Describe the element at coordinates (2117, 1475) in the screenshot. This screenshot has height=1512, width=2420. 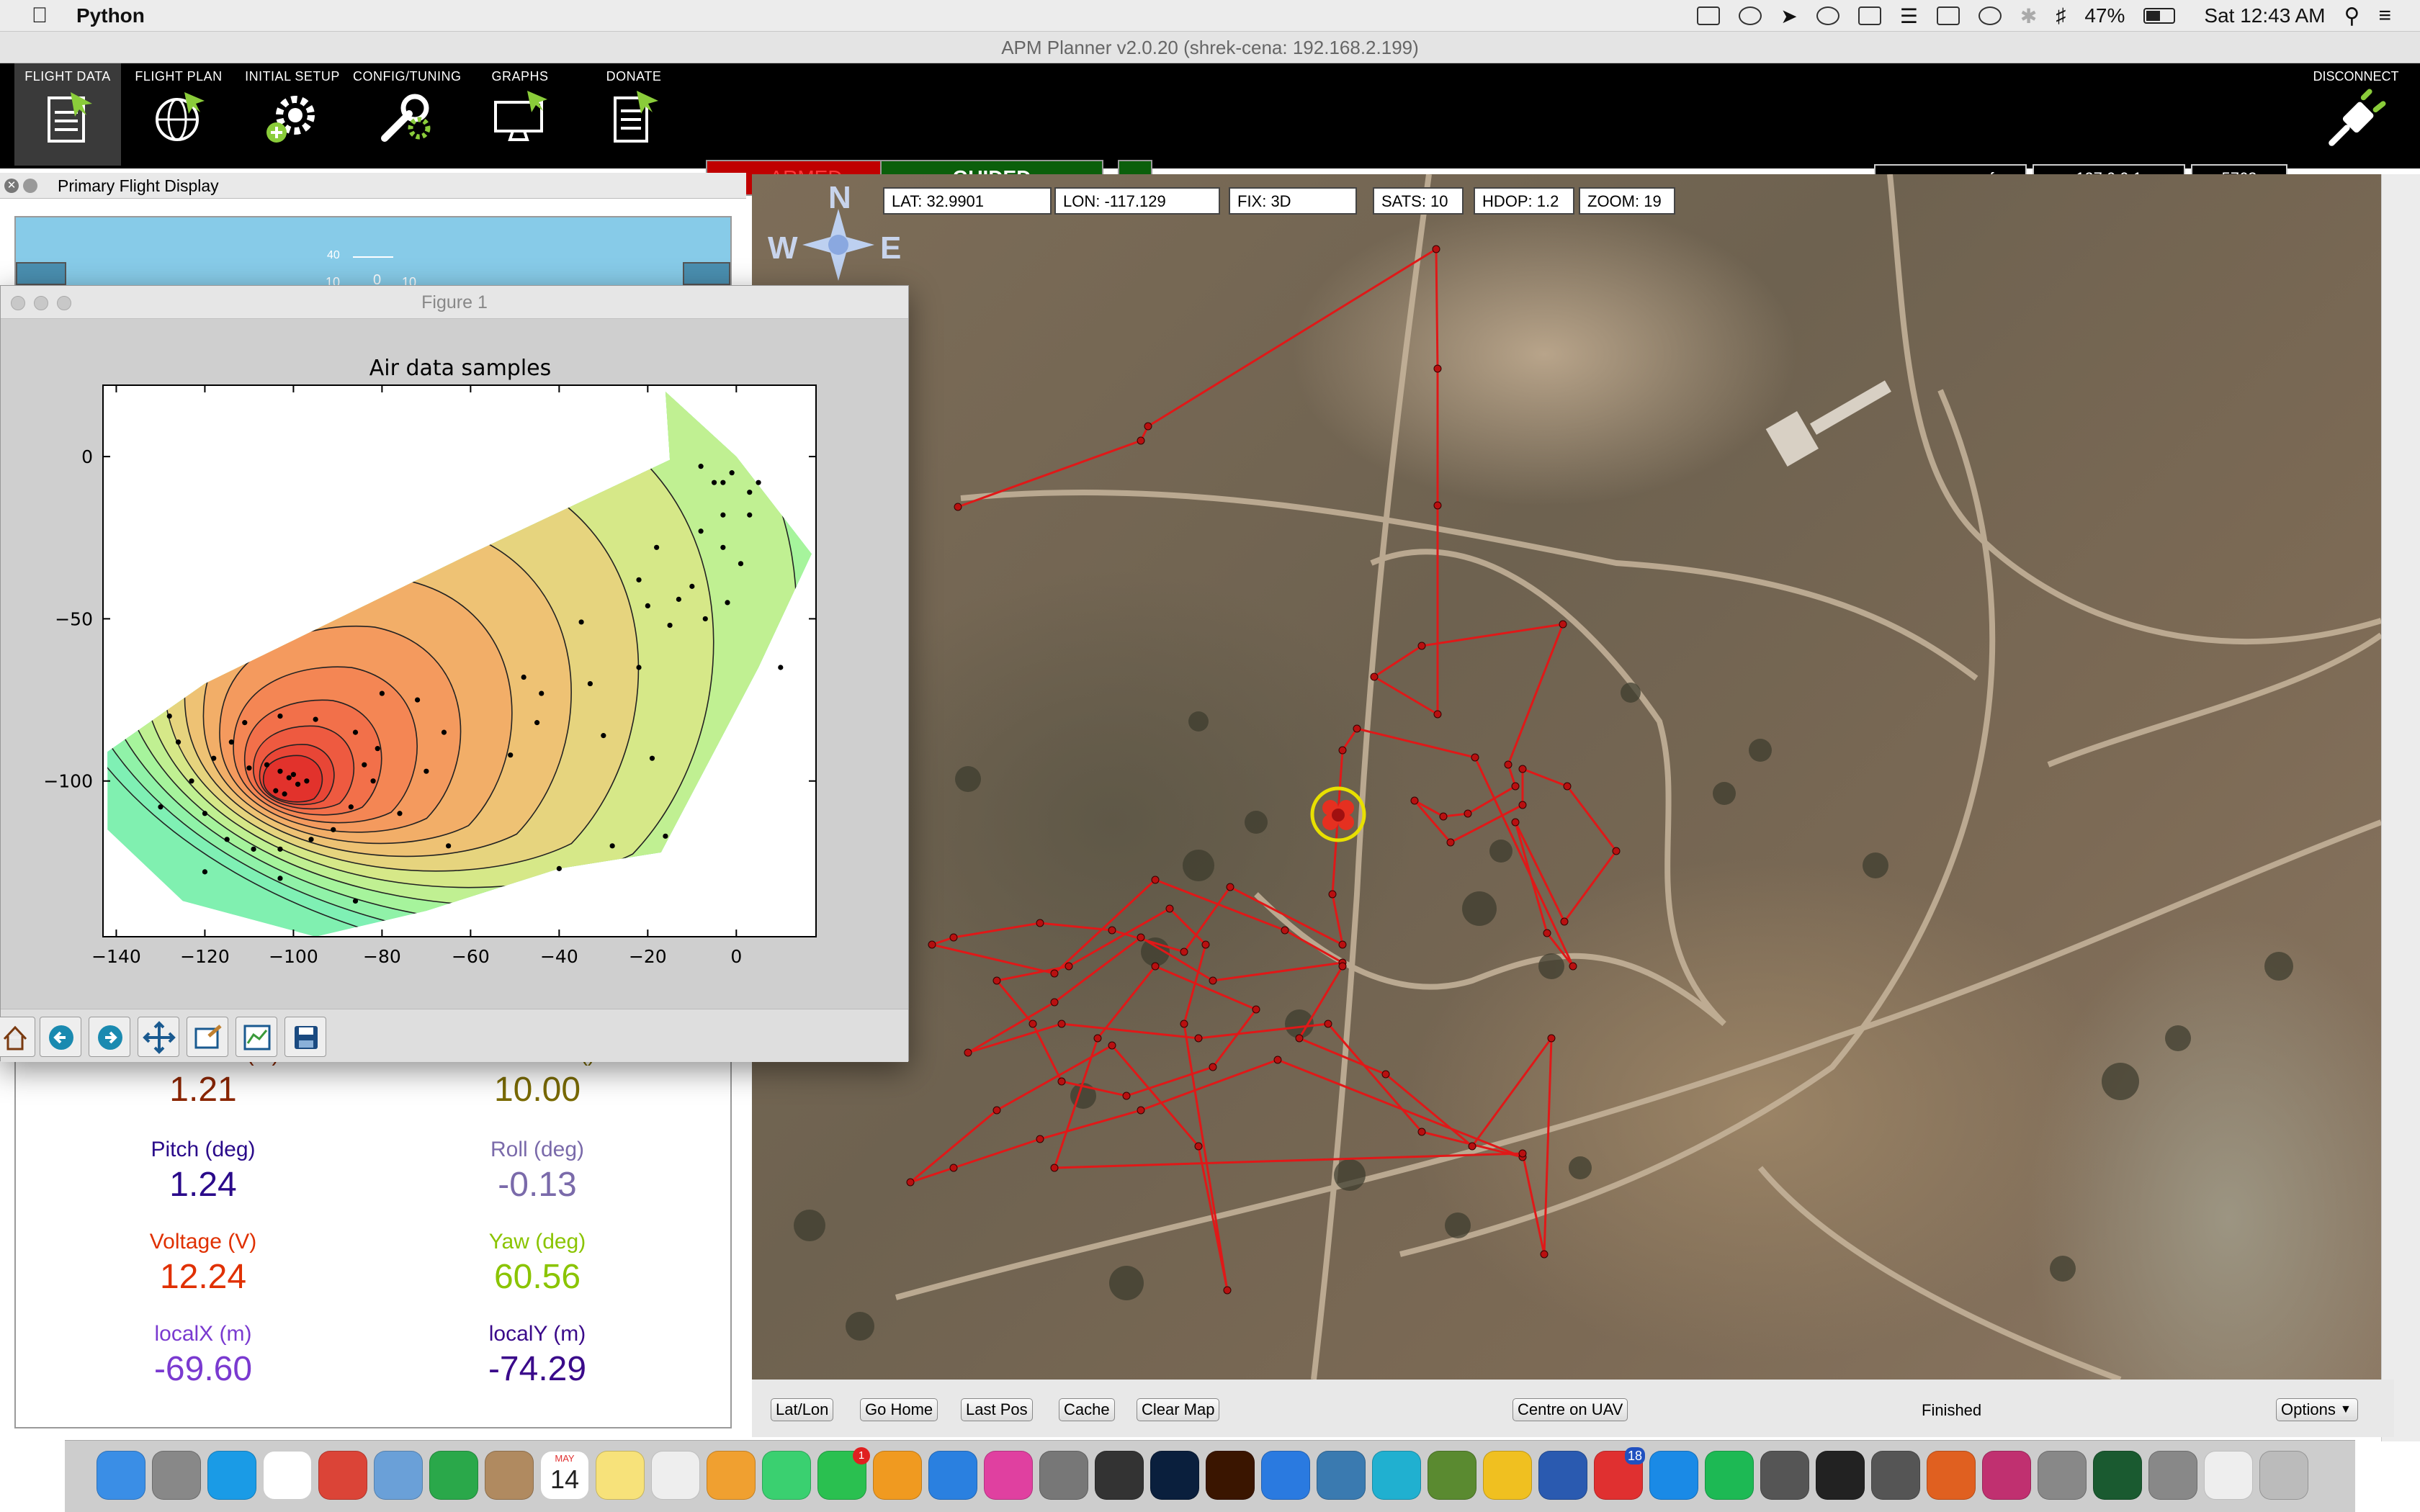
I see `apm-icon` at that location.